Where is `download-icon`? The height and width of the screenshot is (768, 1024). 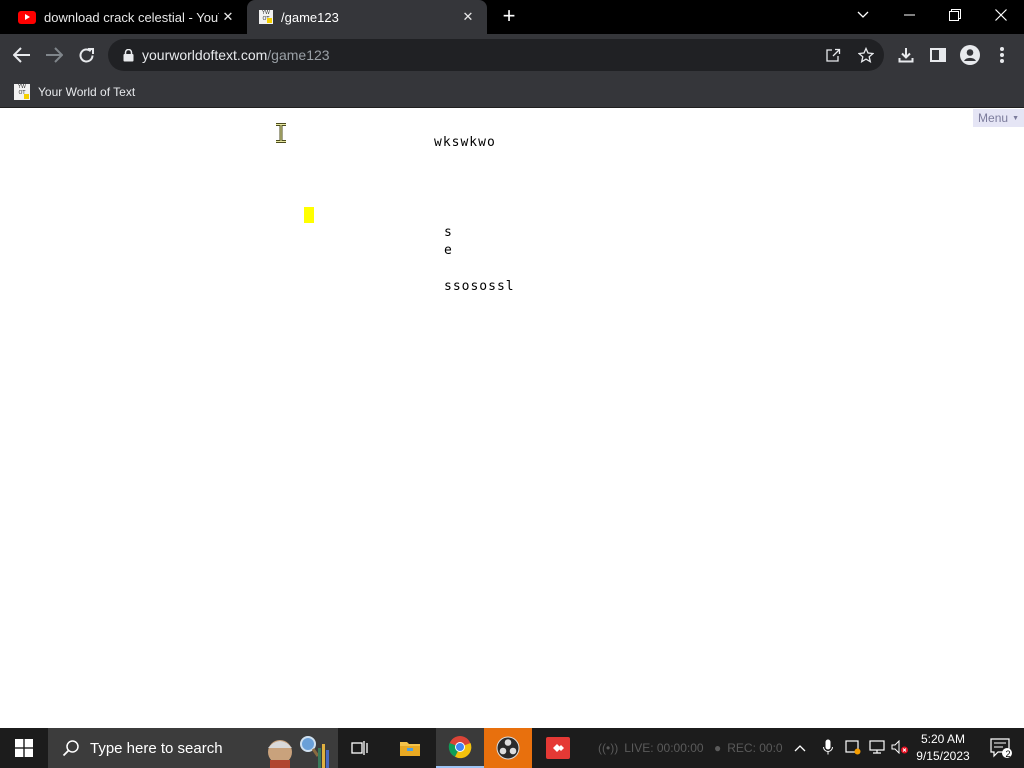 download-icon is located at coordinates (906, 55).